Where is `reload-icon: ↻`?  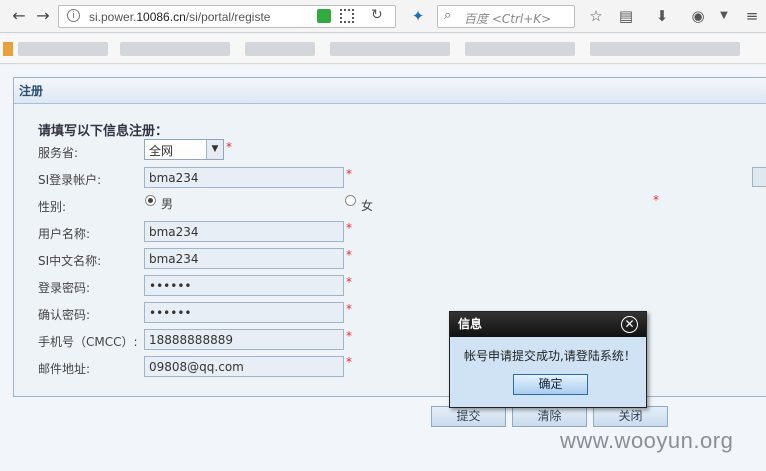 reload-icon: ↻ is located at coordinates (377, 15).